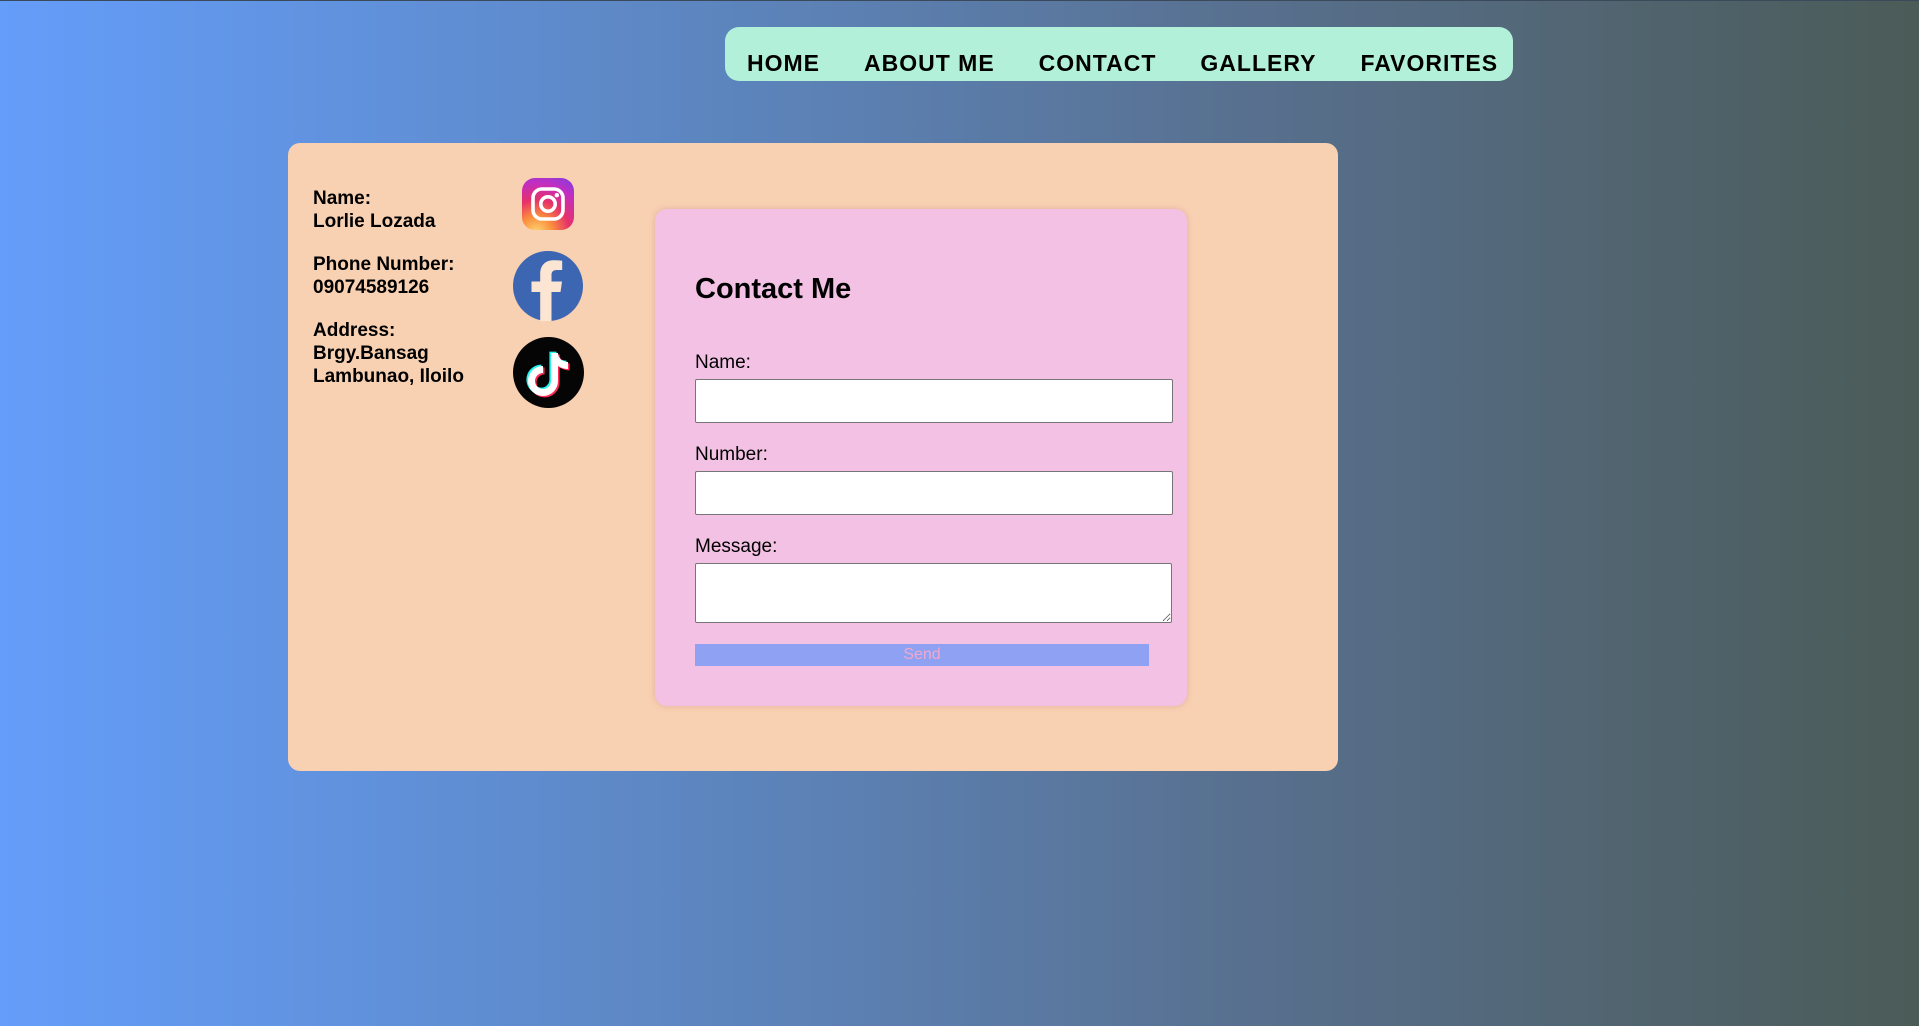  I want to click on send-button: Send, so click(922, 655).